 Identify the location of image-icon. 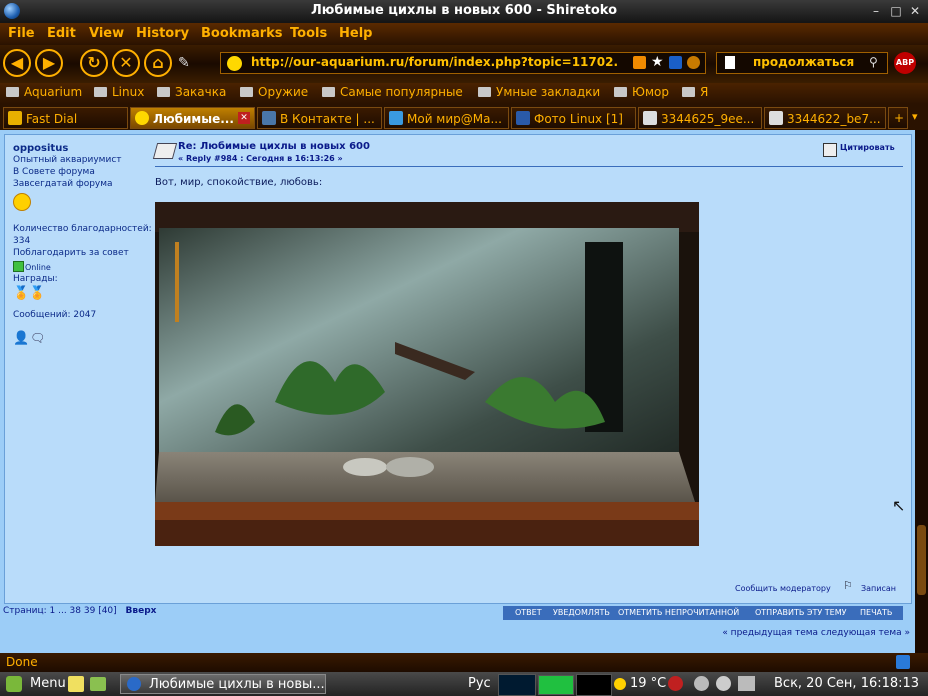
(776, 118).